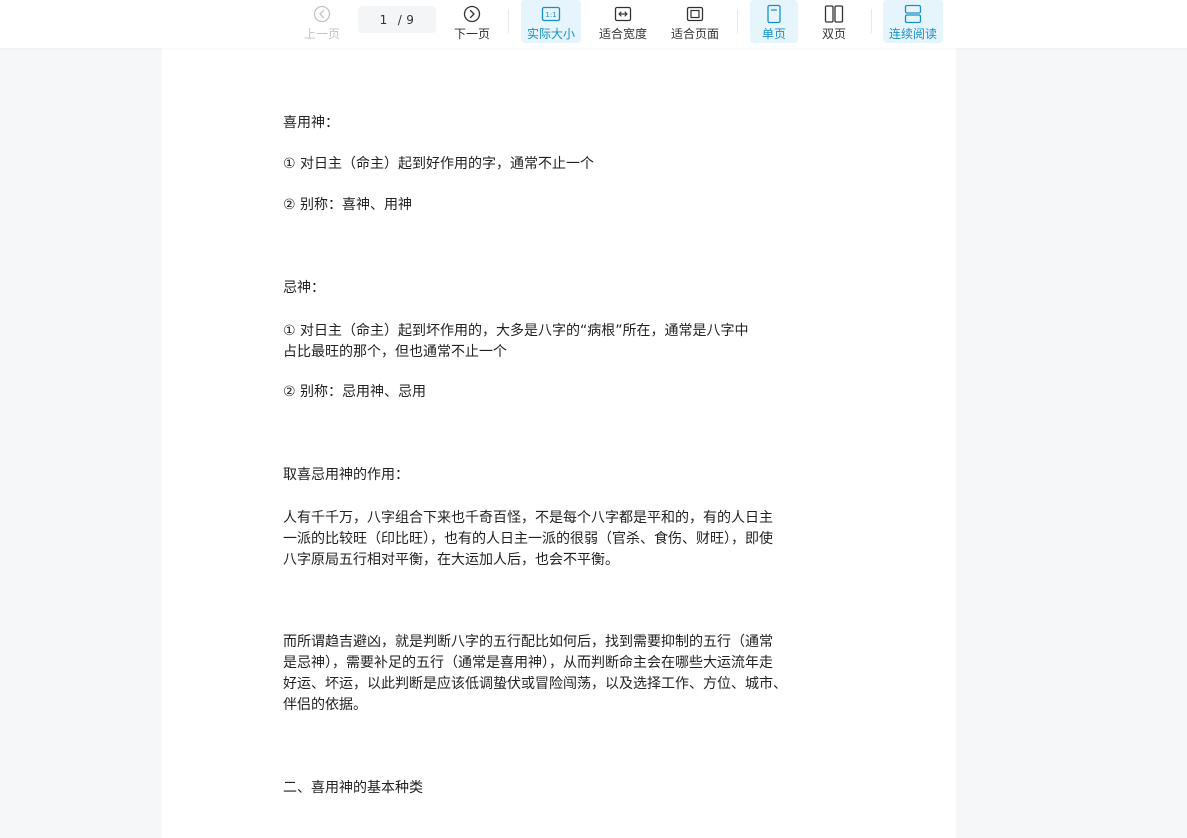 The width and height of the screenshot is (1187, 838). Describe the element at coordinates (774, 14) in the screenshot. I see `single-page-icon` at that location.